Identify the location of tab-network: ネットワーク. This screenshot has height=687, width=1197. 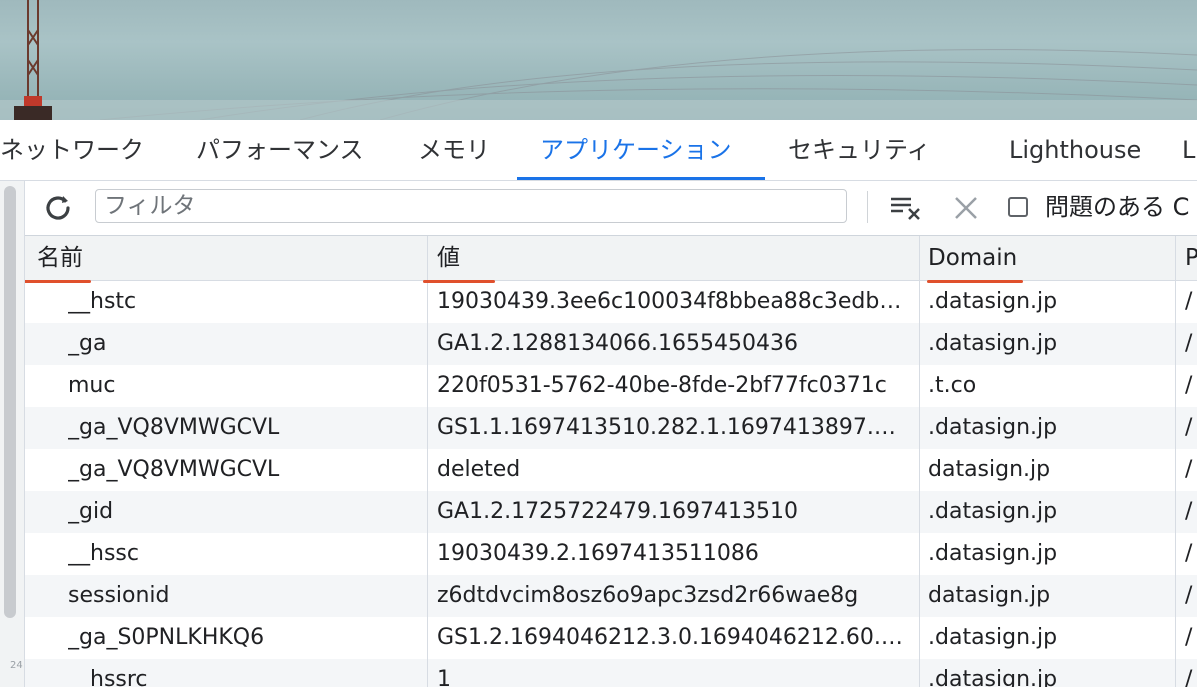
(72, 150).